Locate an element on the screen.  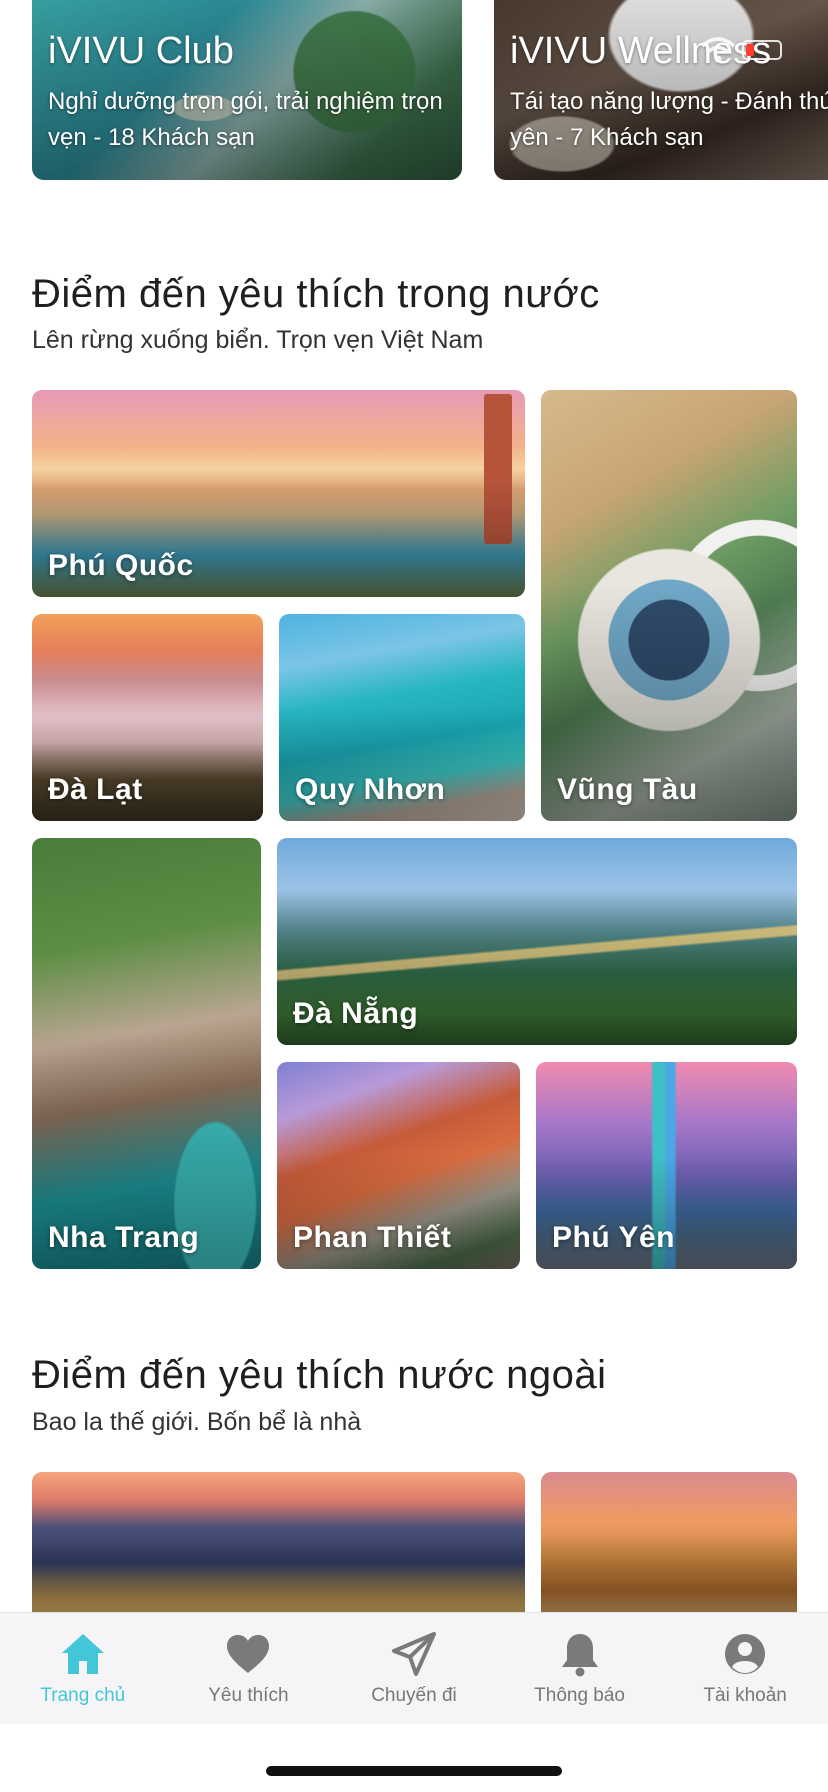
domestic-section-subtitle: Lên rừng xuống biển. Trọn vẹn Việt Nam is located at coordinates (258, 340).